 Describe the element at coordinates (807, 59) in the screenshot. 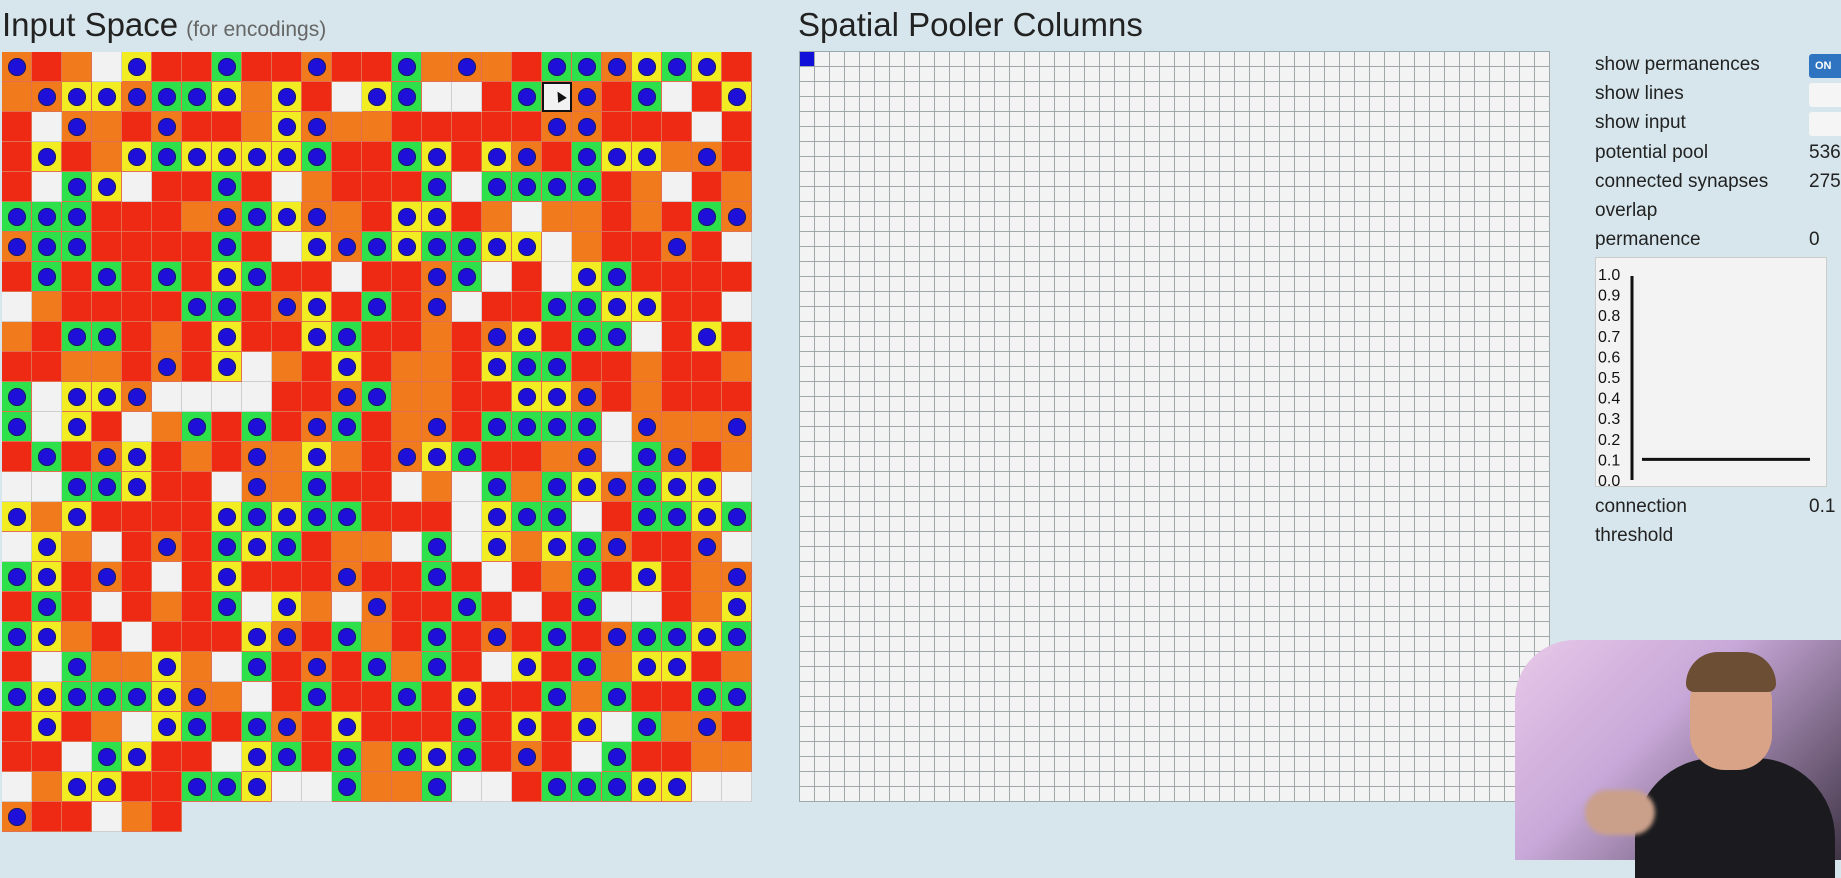

I see `active-sp-column` at that location.